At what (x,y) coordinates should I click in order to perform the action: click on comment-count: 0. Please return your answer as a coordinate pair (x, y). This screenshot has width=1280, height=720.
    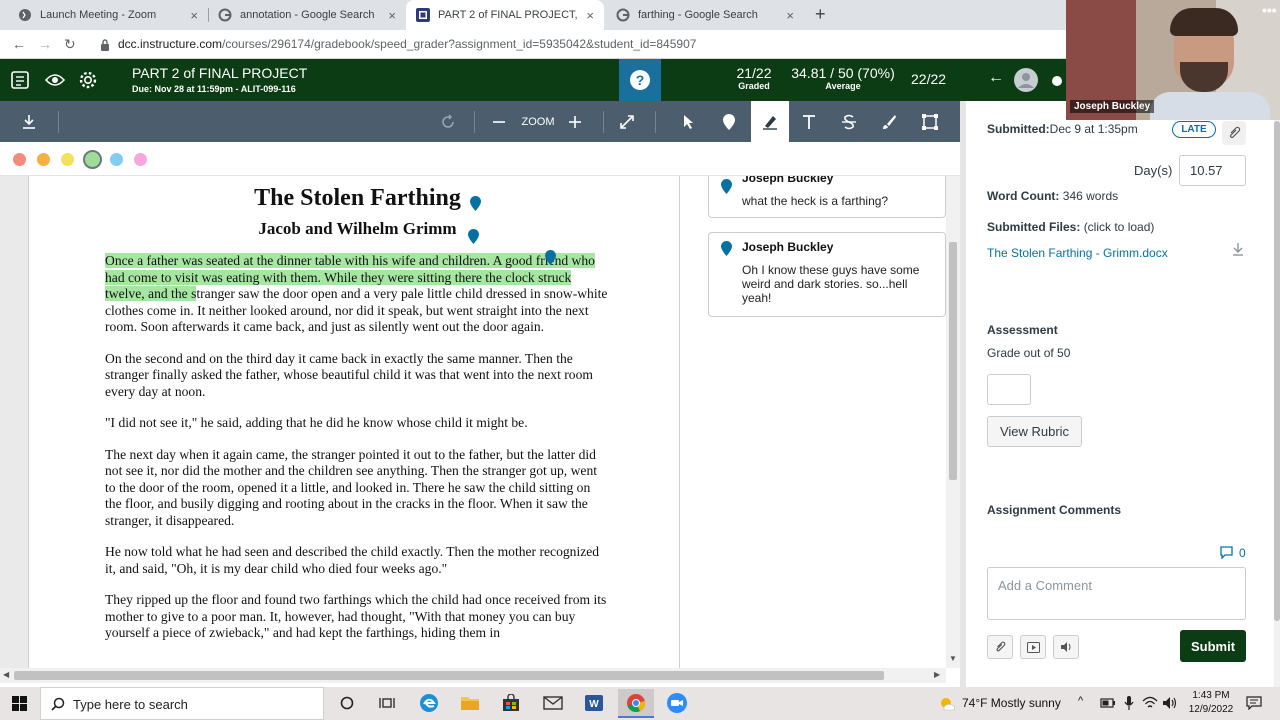
    Looking at the image, I should click on (1242, 553).